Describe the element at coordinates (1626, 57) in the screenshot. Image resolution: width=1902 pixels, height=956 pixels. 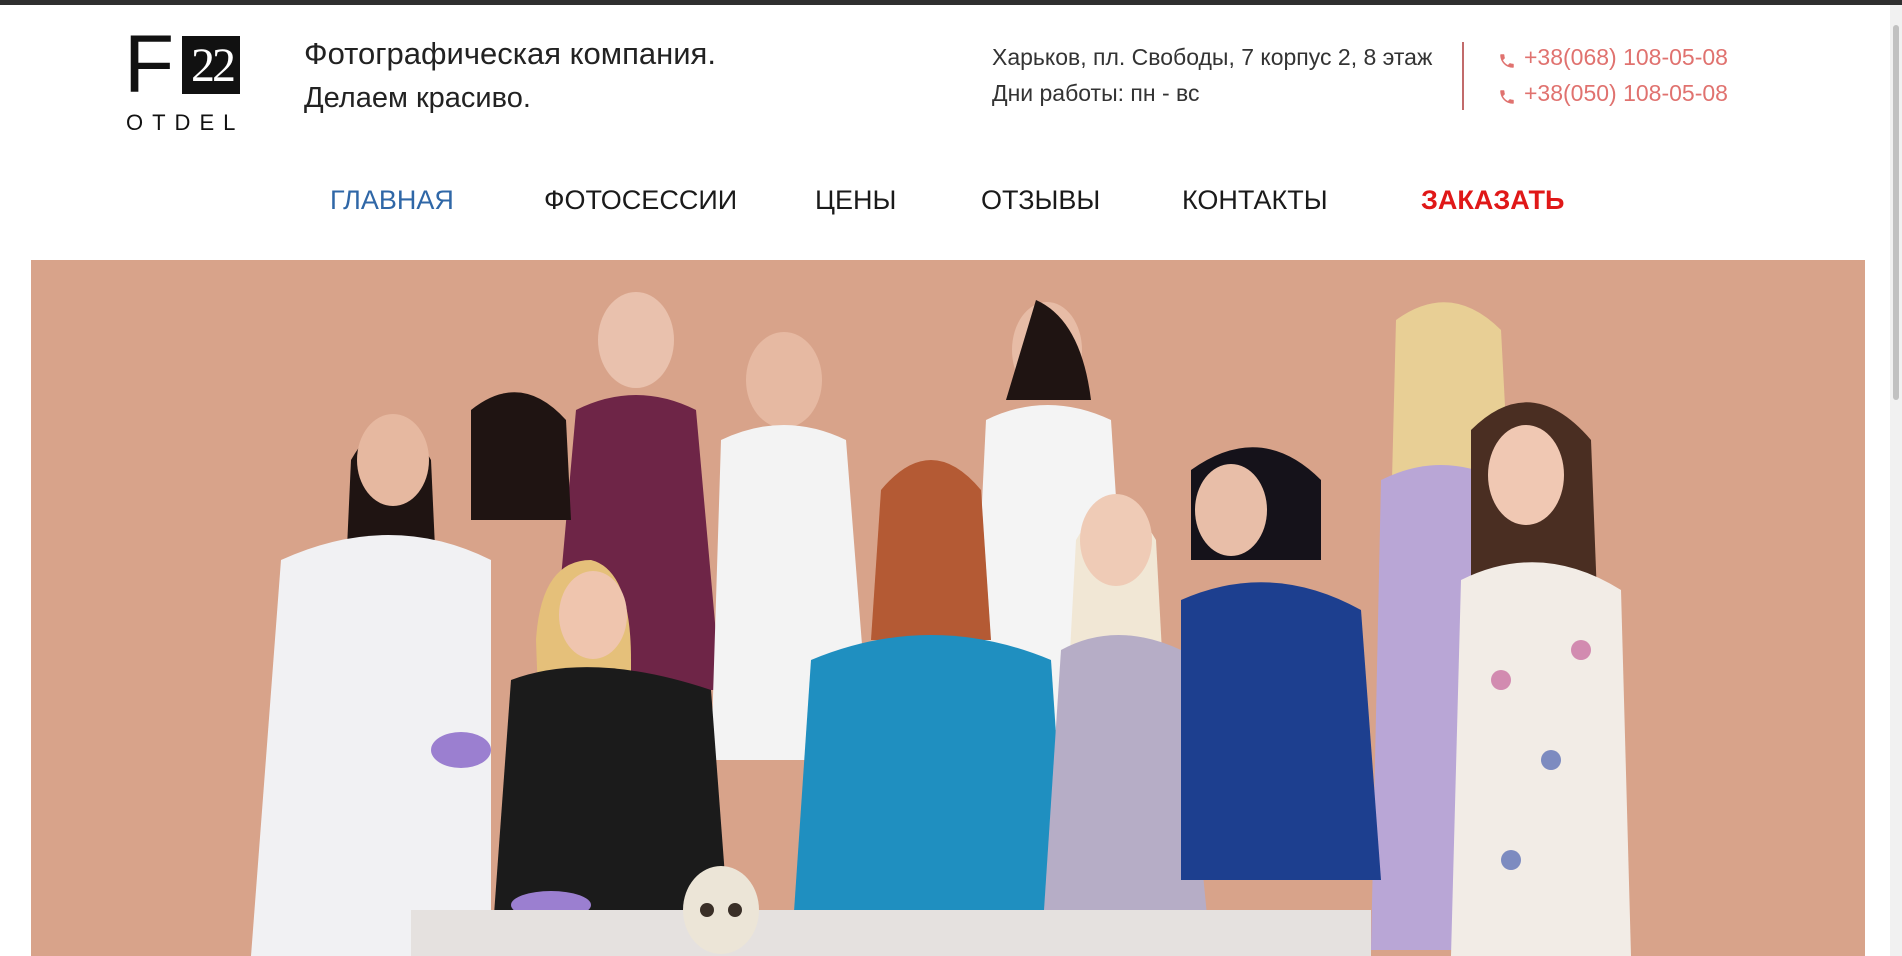
I see `phone-number-1: +38(068) 108-05-08` at that location.